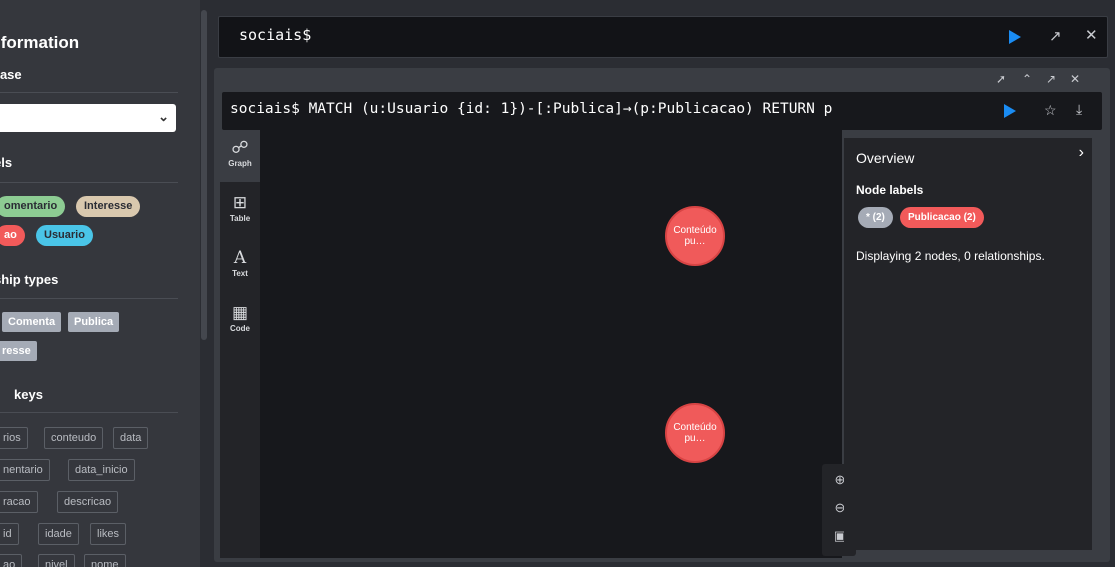  I want to click on star-icon: ☆, so click(1050, 110).